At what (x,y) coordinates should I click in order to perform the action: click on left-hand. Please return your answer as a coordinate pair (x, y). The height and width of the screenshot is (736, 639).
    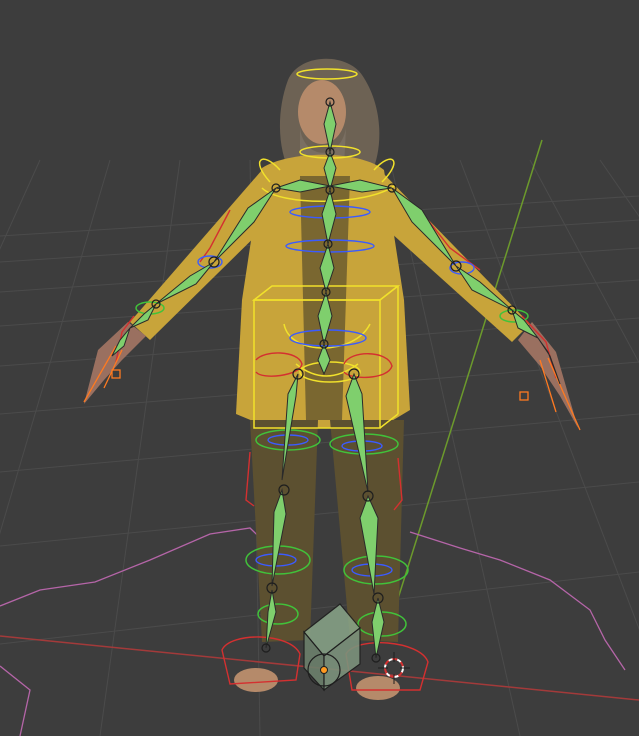
    Looking at the image, I should click on (115, 363).